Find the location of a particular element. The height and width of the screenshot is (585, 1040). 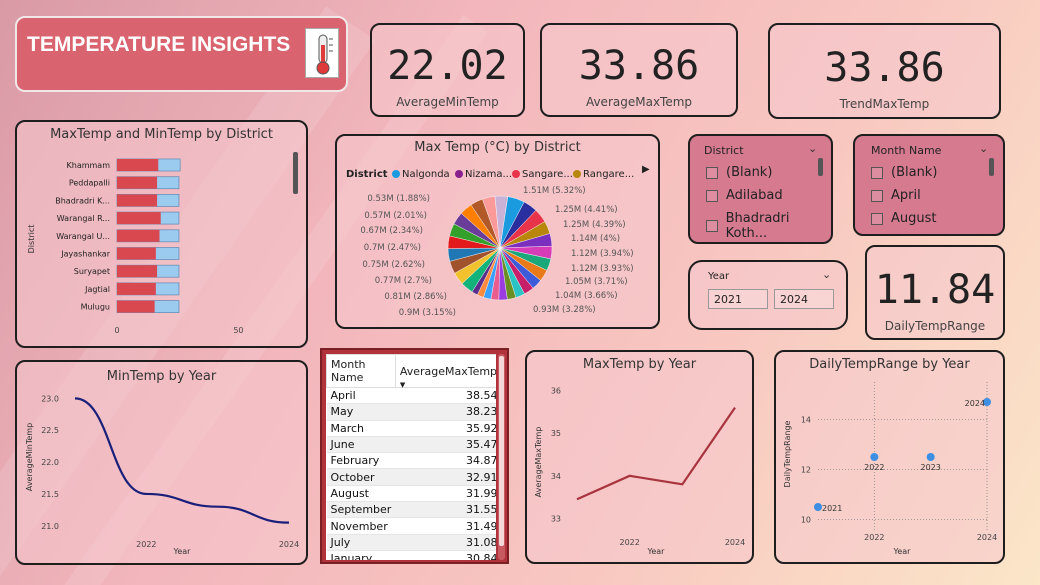

column-header-month: Month Name is located at coordinates (361, 371).